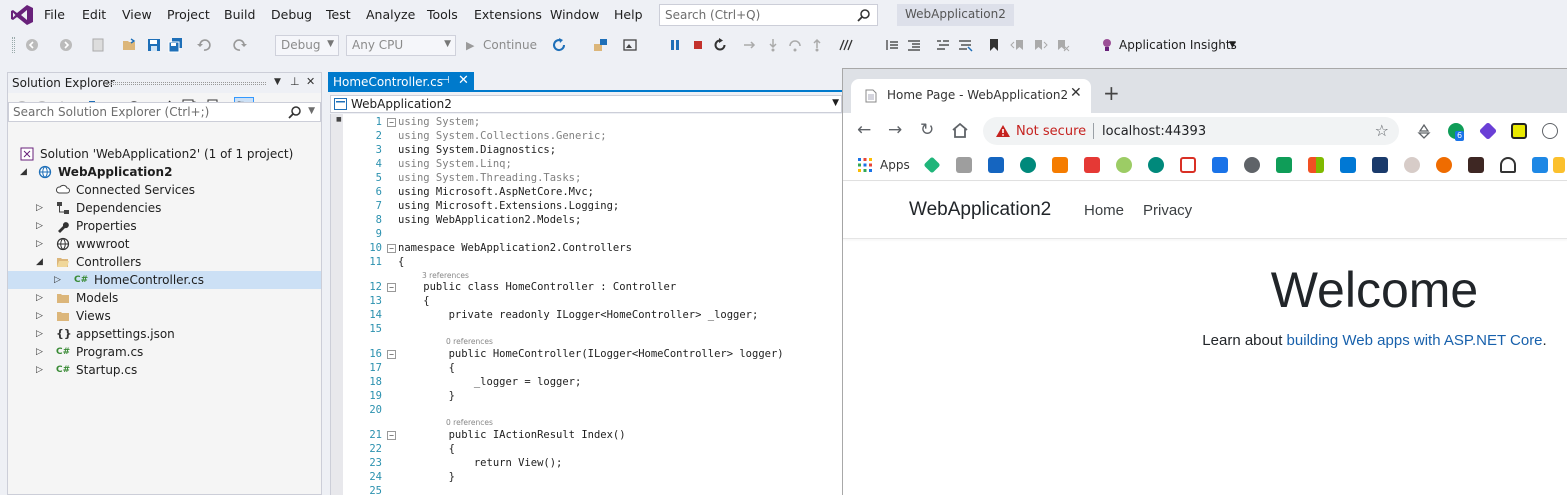 This screenshot has height=495, width=1567. I want to click on uncomment-lines-icon, so click(965, 45).